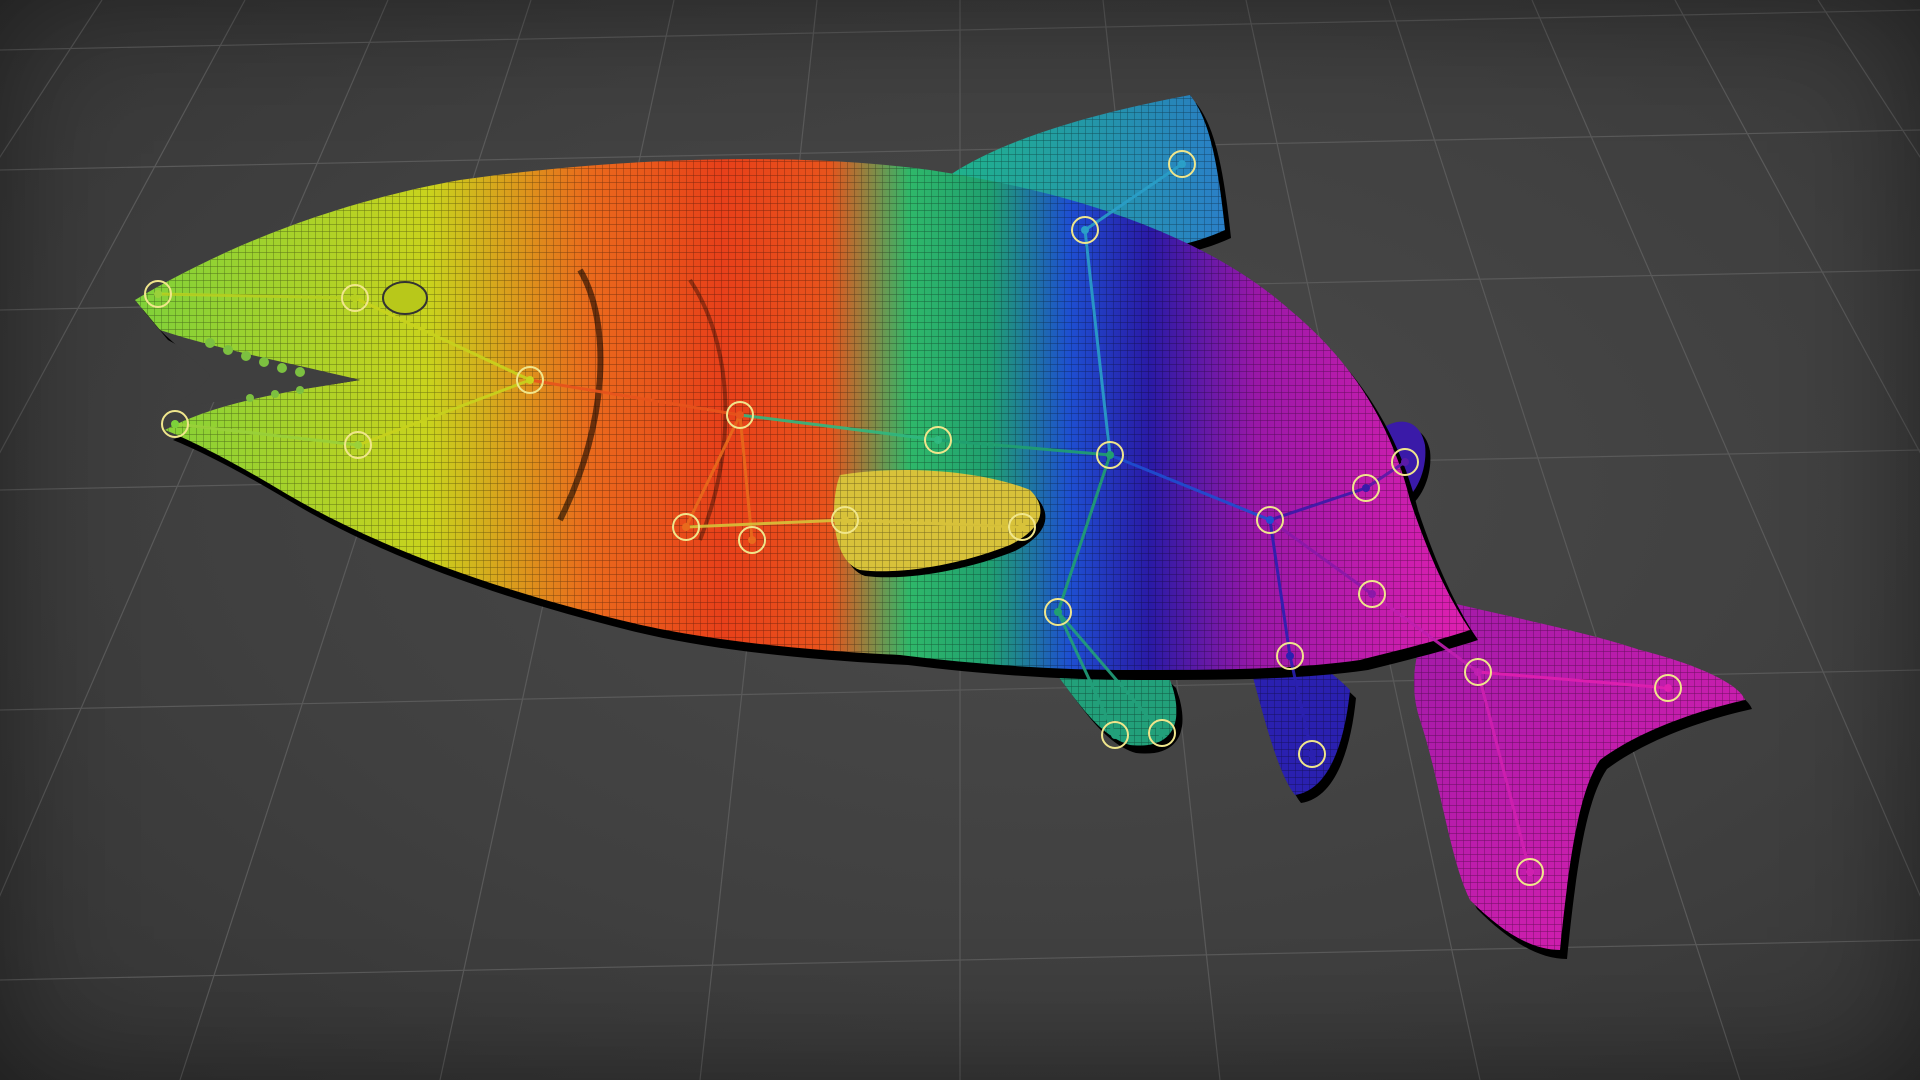  I want to click on fish-eye, so click(405, 298).